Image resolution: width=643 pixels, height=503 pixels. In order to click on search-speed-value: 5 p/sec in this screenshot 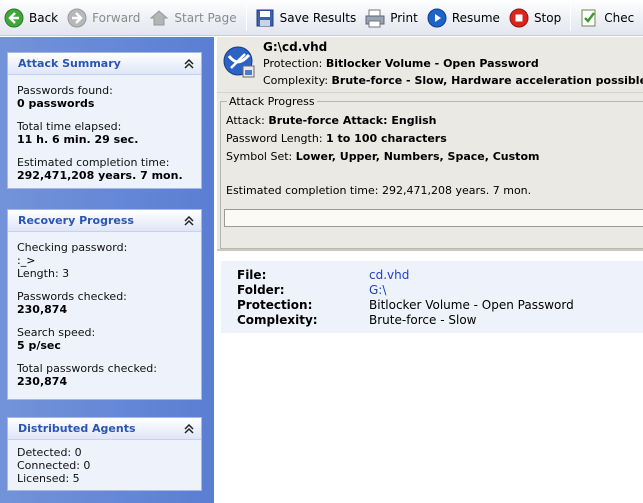, I will do `click(39, 345)`.